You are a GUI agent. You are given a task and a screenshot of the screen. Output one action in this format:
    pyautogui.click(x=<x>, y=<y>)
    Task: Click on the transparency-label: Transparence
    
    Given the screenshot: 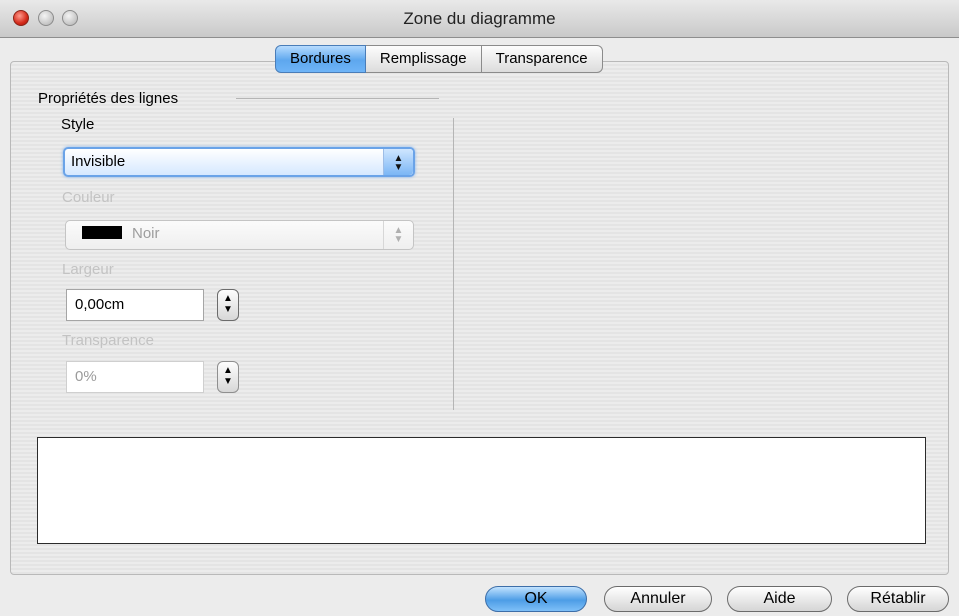 What is the action you would take?
    pyautogui.click(x=108, y=340)
    